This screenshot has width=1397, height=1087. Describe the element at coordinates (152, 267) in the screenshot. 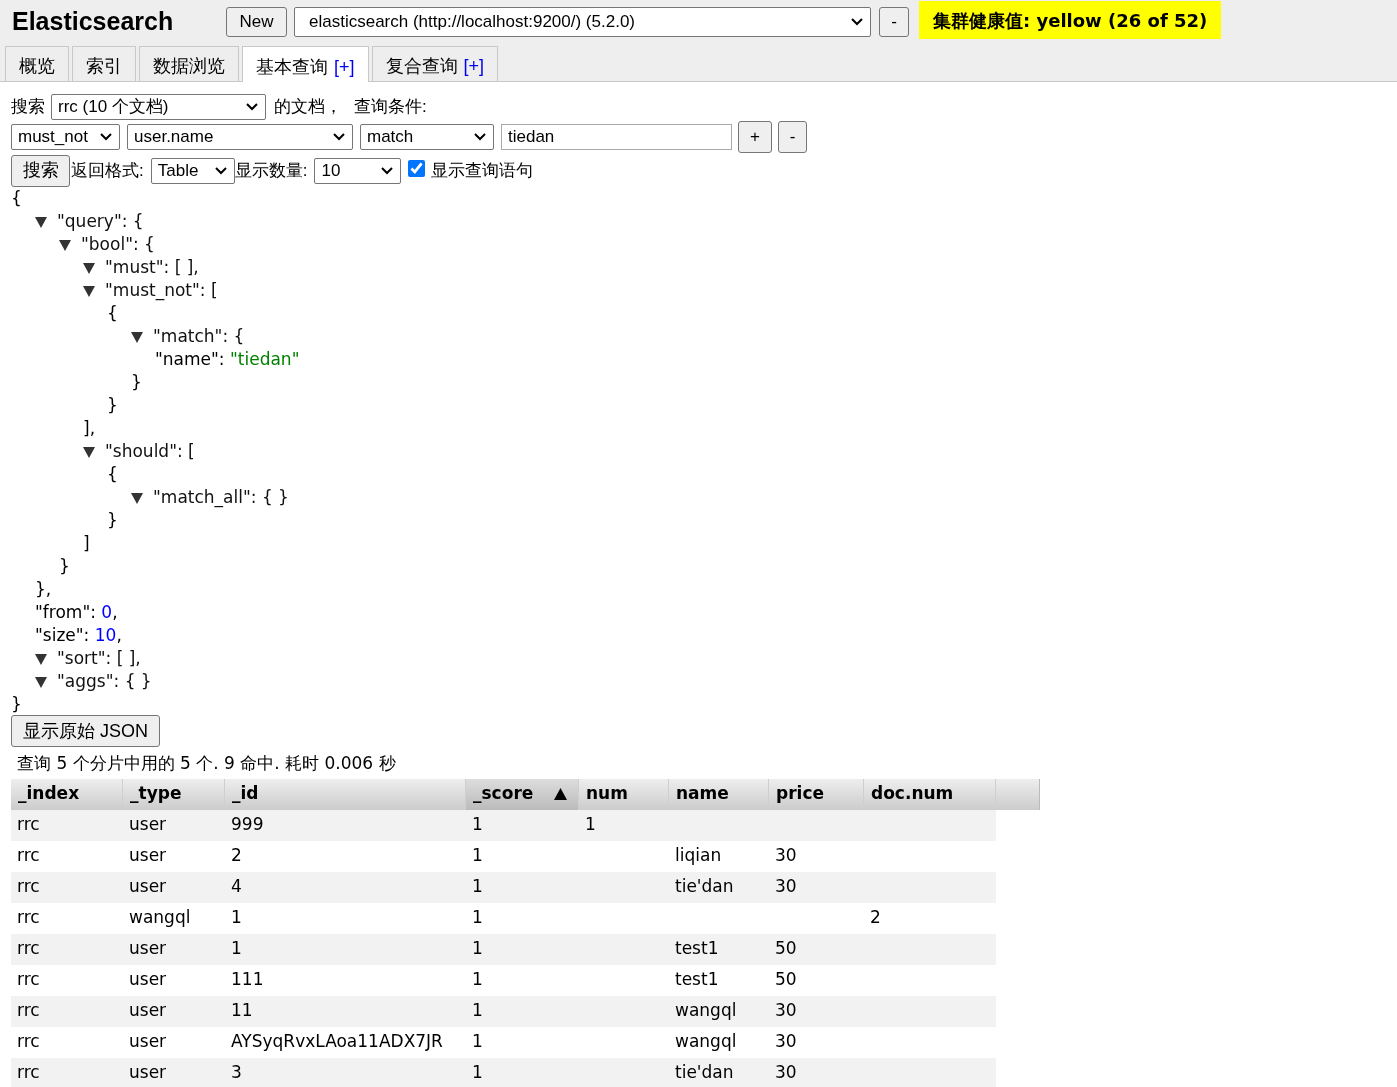

I see `json-line: "must": [ ],` at that location.